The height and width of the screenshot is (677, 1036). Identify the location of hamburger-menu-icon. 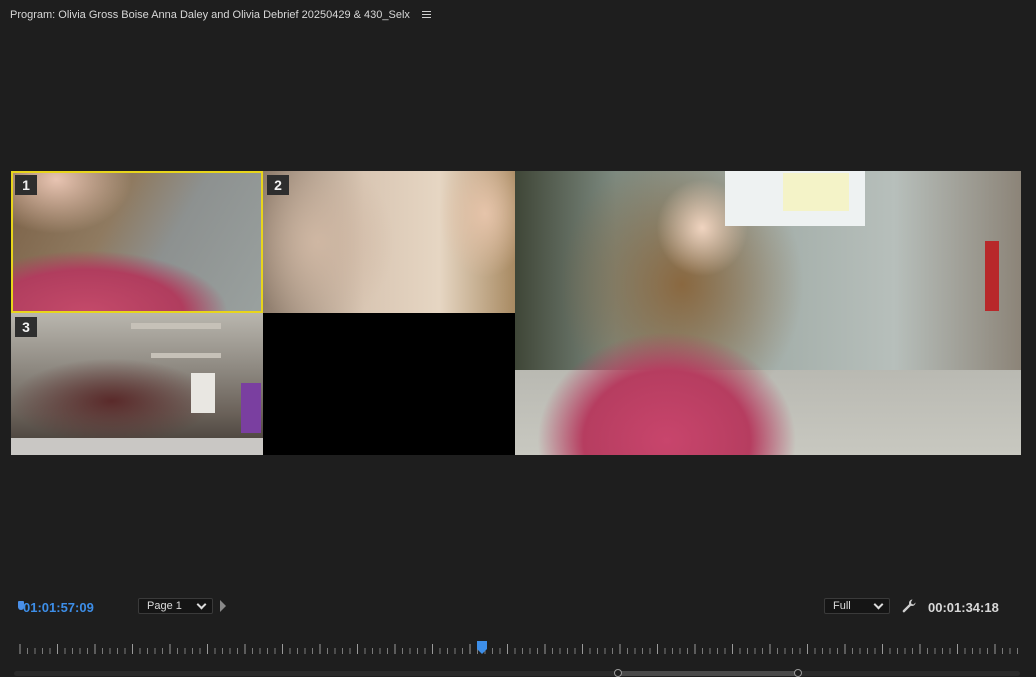
(426, 15).